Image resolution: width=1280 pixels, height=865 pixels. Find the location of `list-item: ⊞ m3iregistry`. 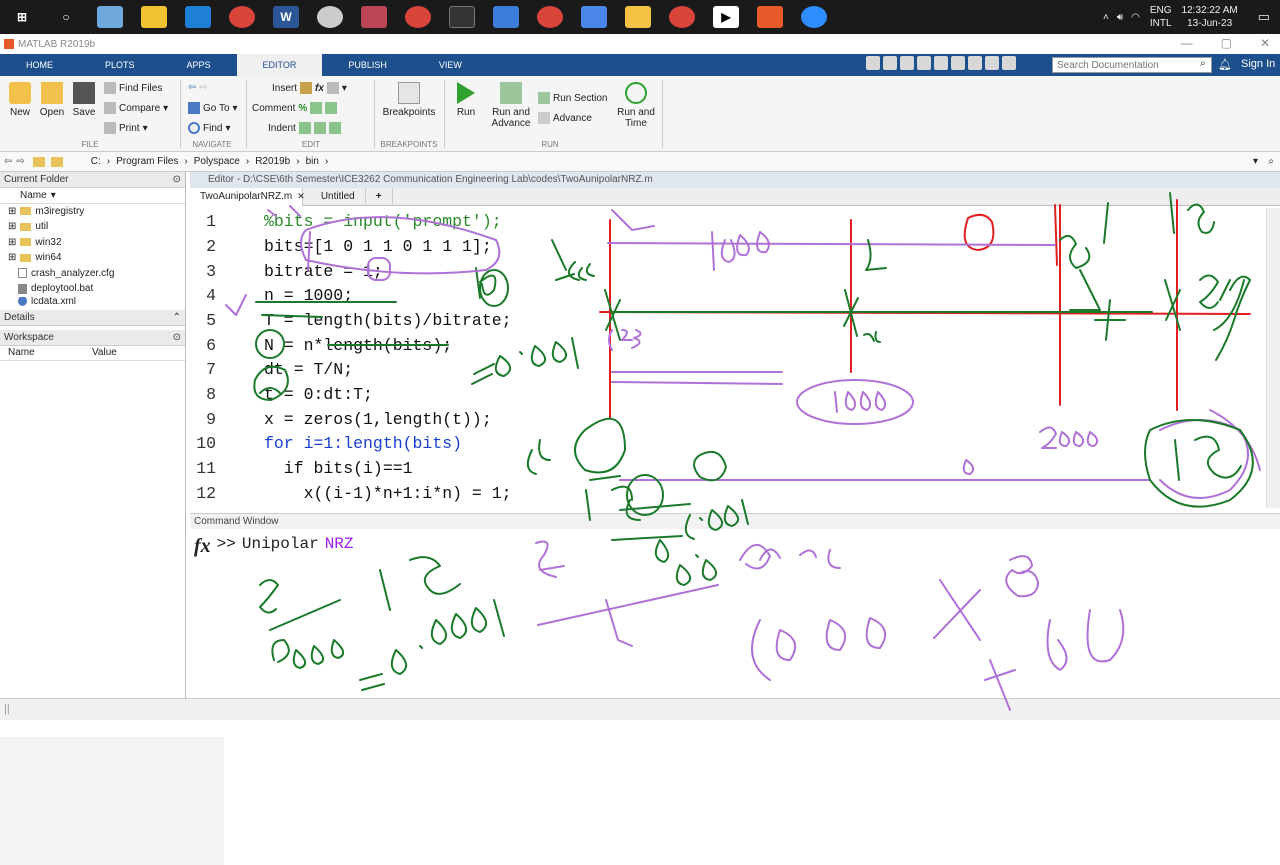

list-item: ⊞ m3iregistry is located at coordinates (92, 212).